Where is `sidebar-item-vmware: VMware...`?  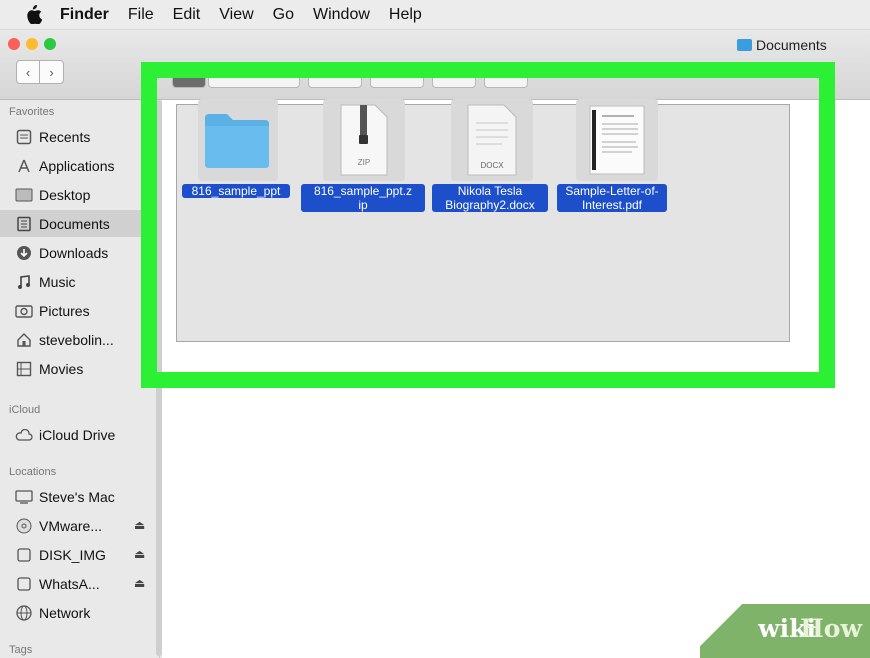
sidebar-item-vmware: VMware... is located at coordinates (75, 525).